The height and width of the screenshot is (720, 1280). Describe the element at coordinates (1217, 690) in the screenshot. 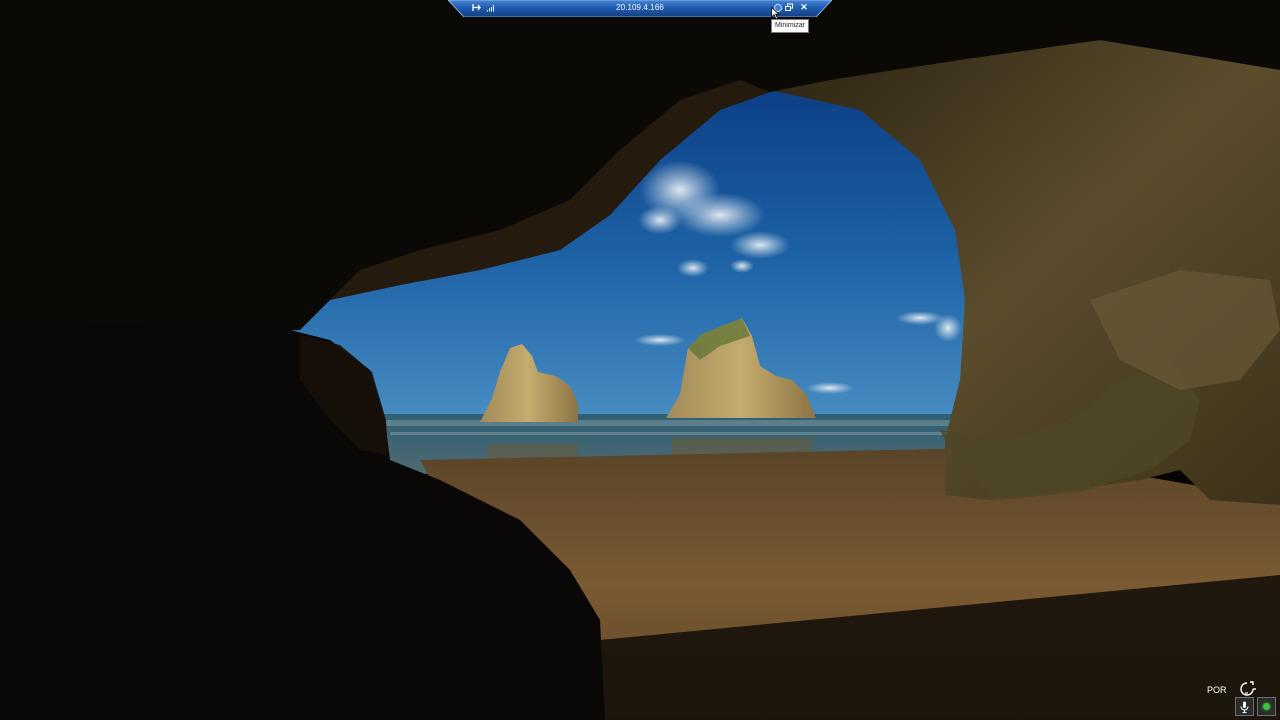

I see `input-language-indicator: POR` at that location.